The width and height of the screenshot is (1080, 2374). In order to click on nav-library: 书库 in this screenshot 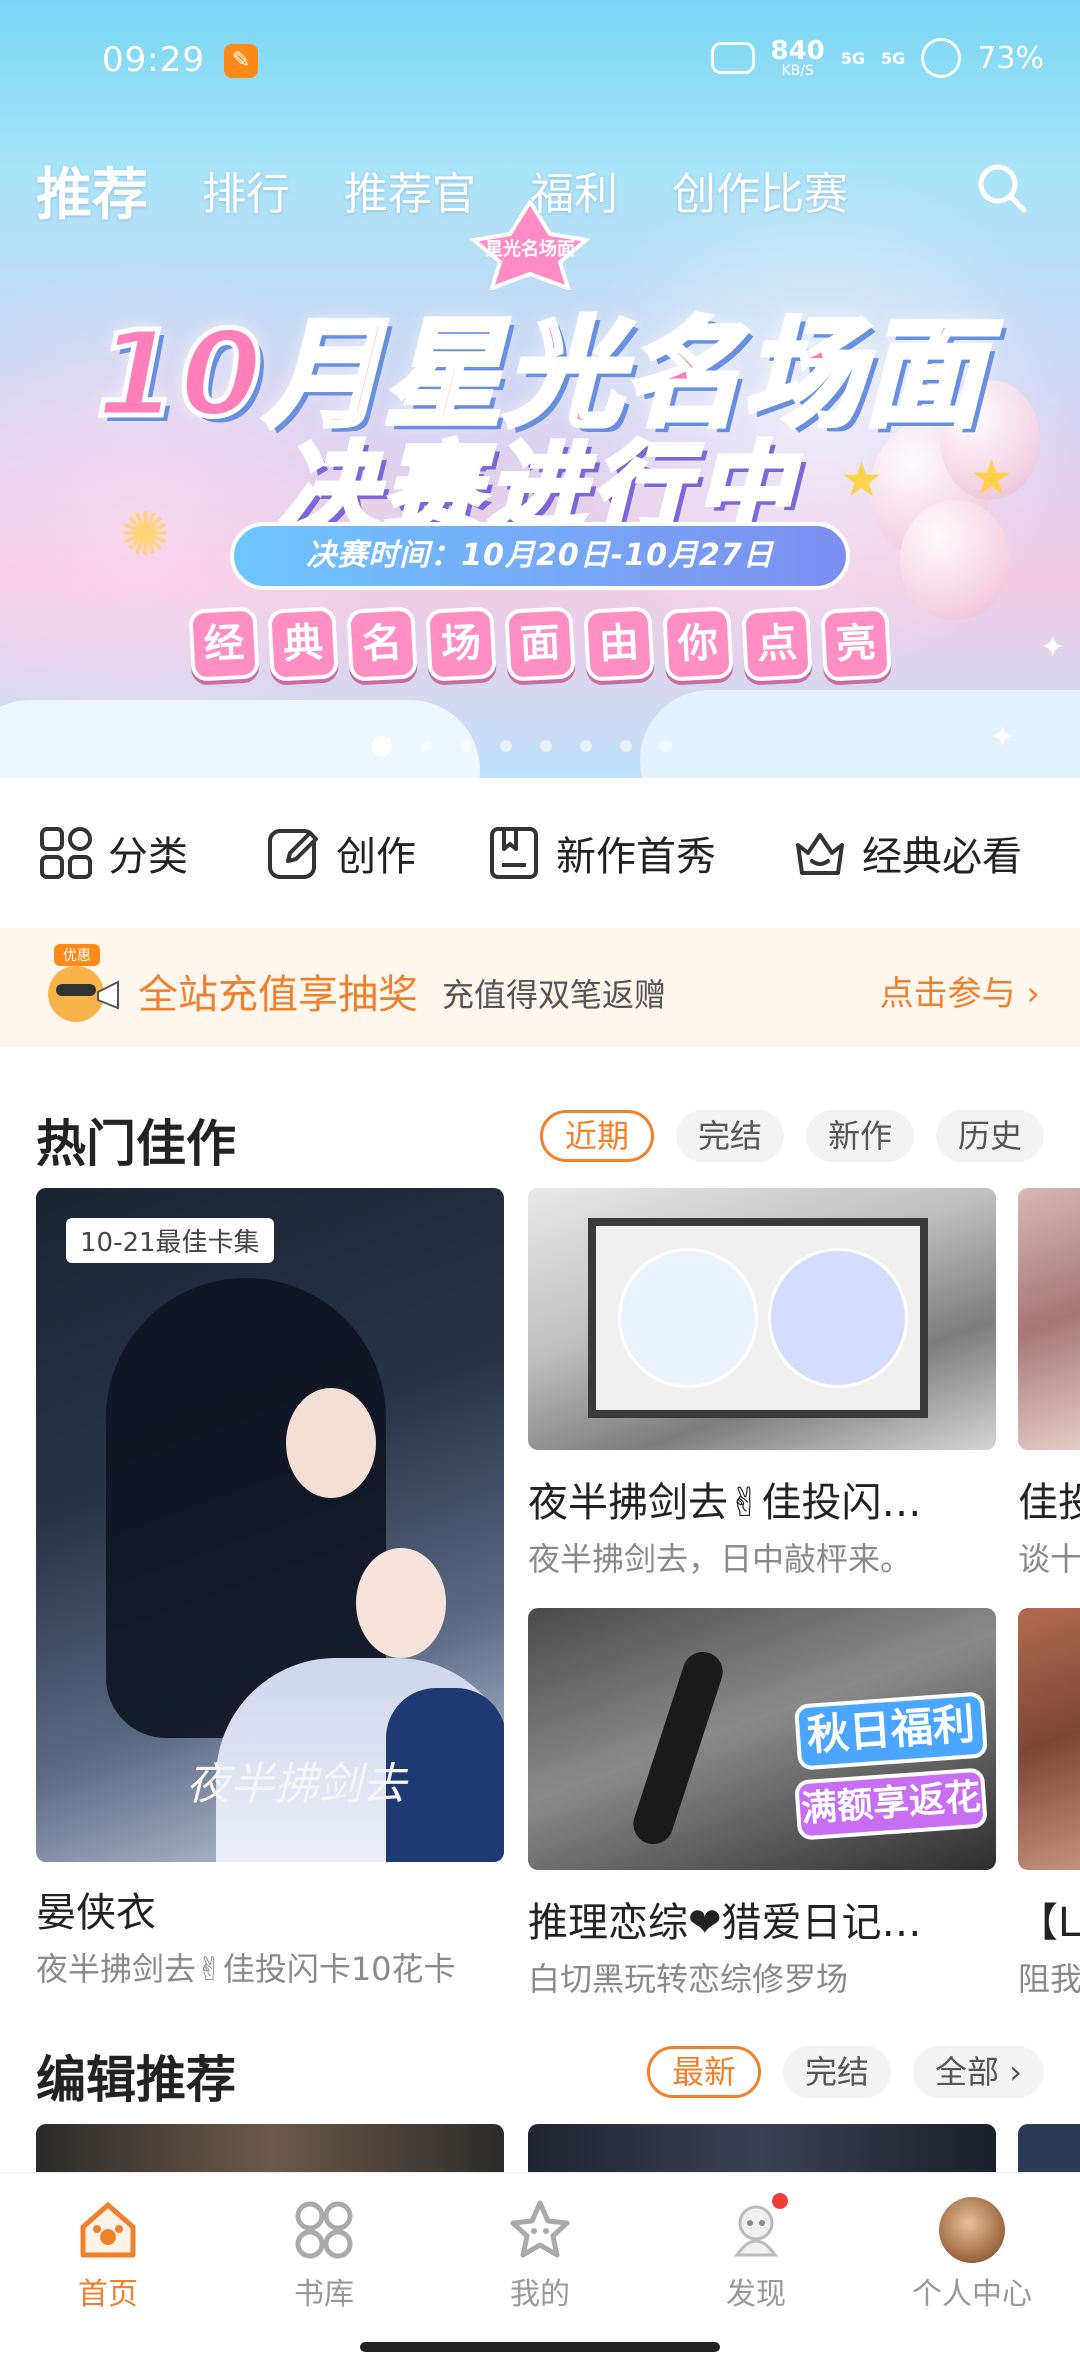, I will do `click(324, 2247)`.